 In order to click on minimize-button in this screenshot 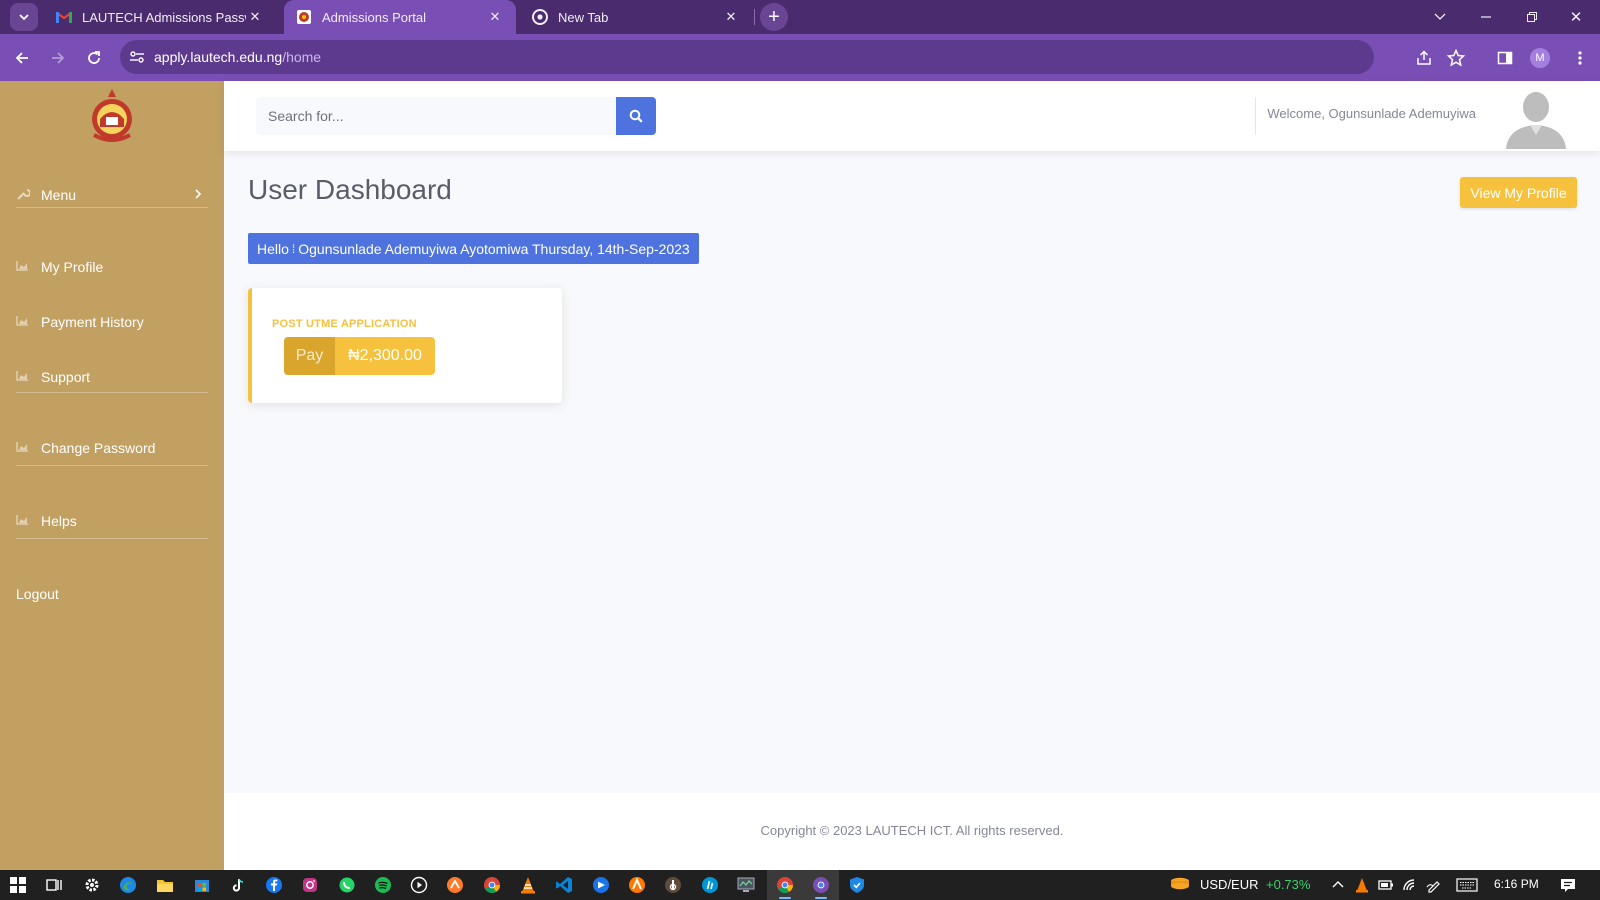, I will do `click(1486, 17)`.